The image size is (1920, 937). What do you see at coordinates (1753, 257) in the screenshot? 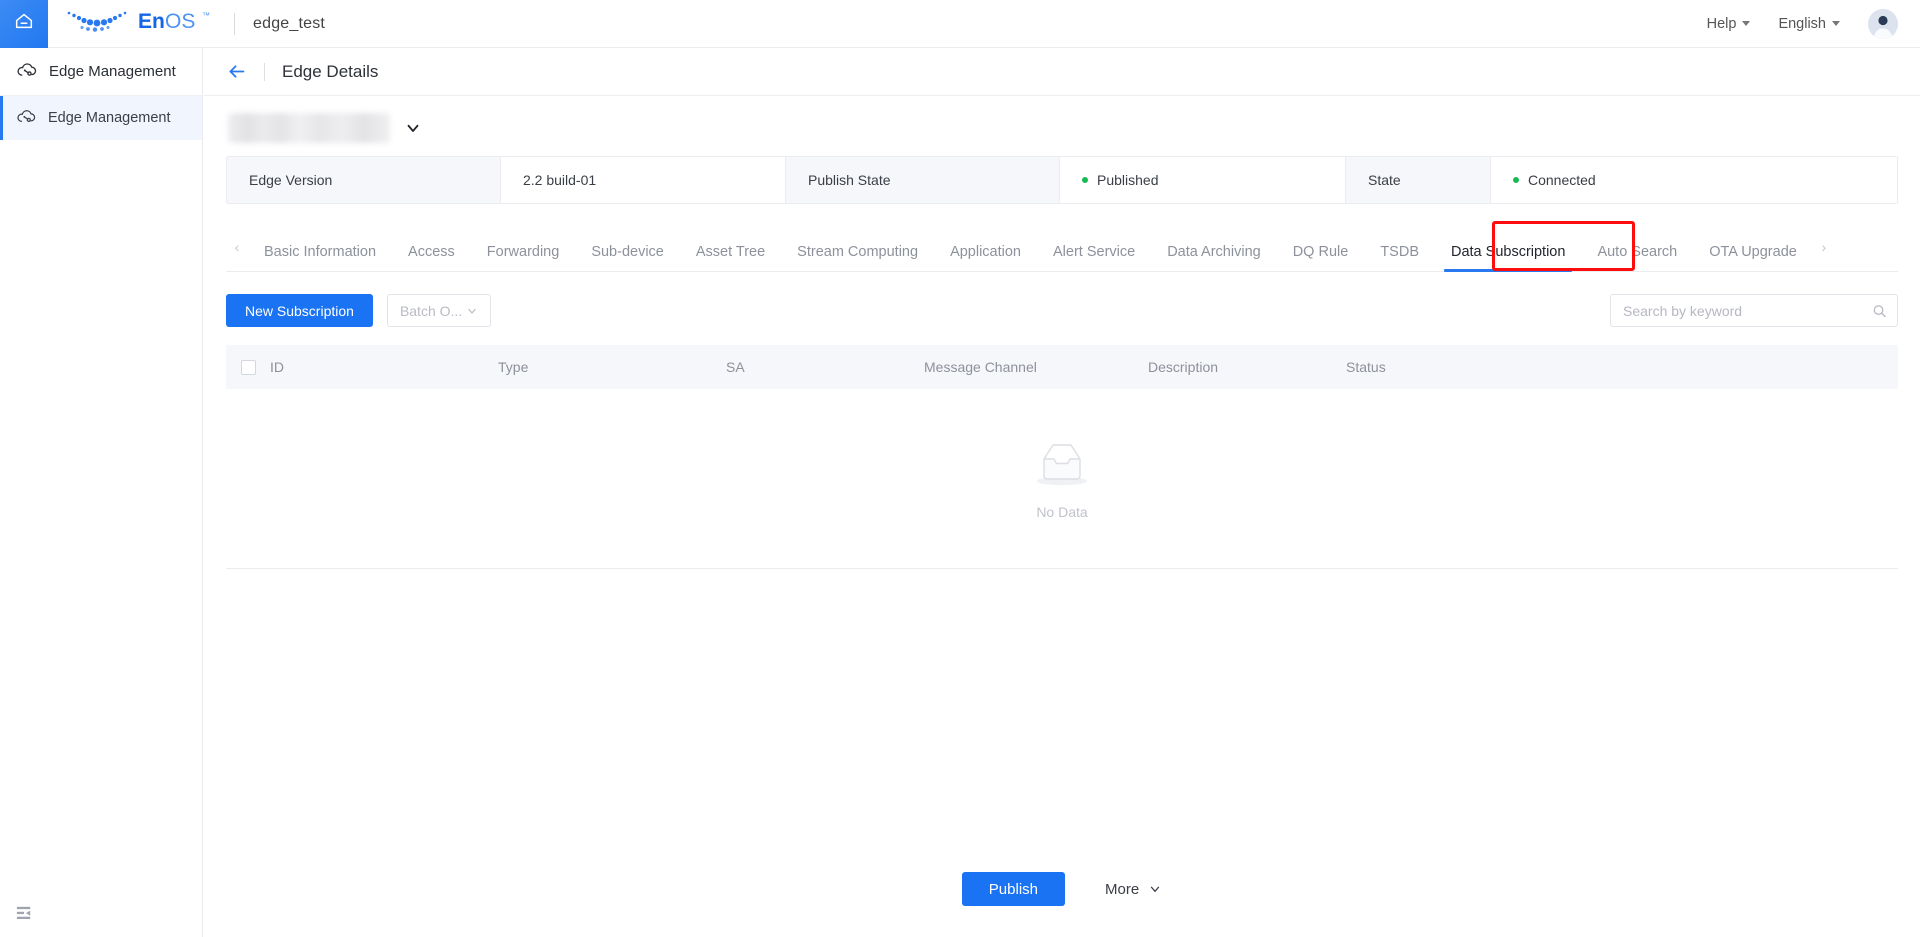
I see `tab-ota-upgrade: OTA Upgrade` at bounding box center [1753, 257].